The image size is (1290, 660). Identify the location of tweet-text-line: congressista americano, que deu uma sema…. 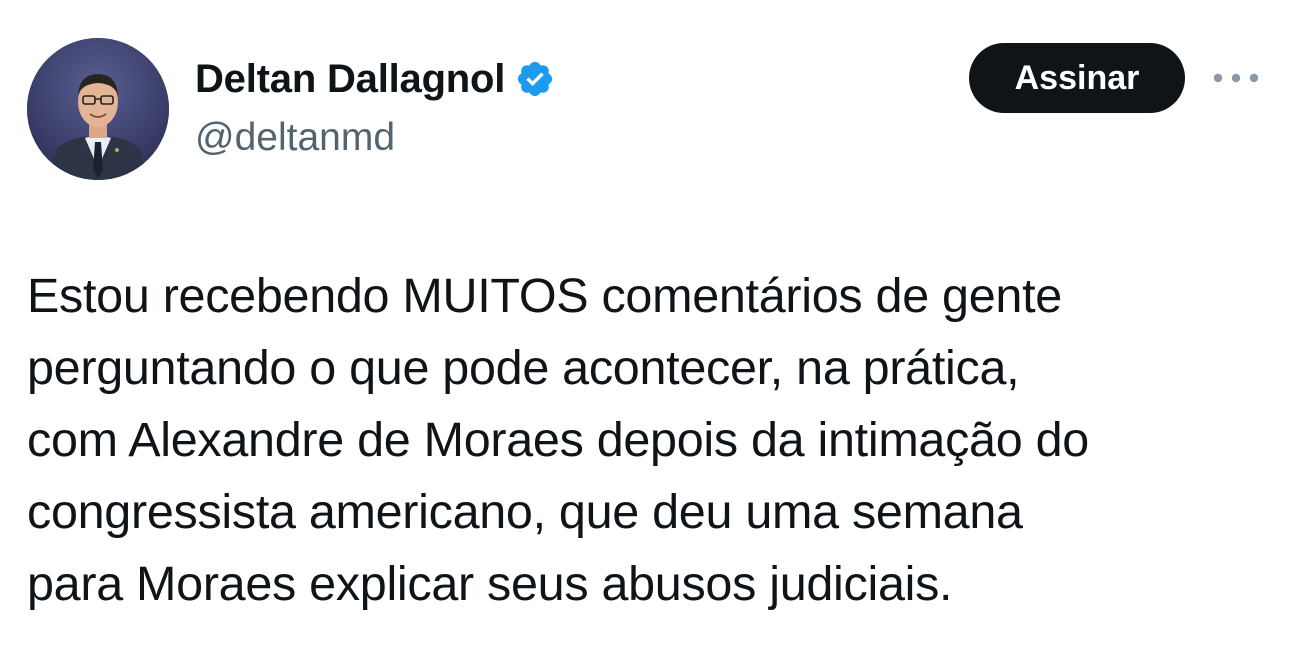
(525, 512).